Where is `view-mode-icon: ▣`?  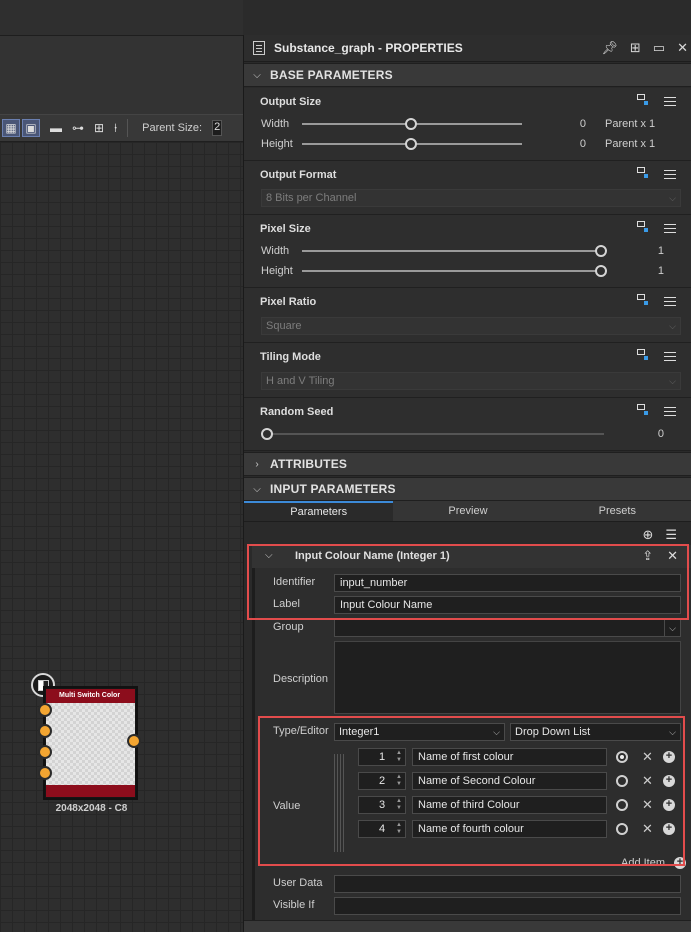 view-mode-icon: ▣ is located at coordinates (31, 128).